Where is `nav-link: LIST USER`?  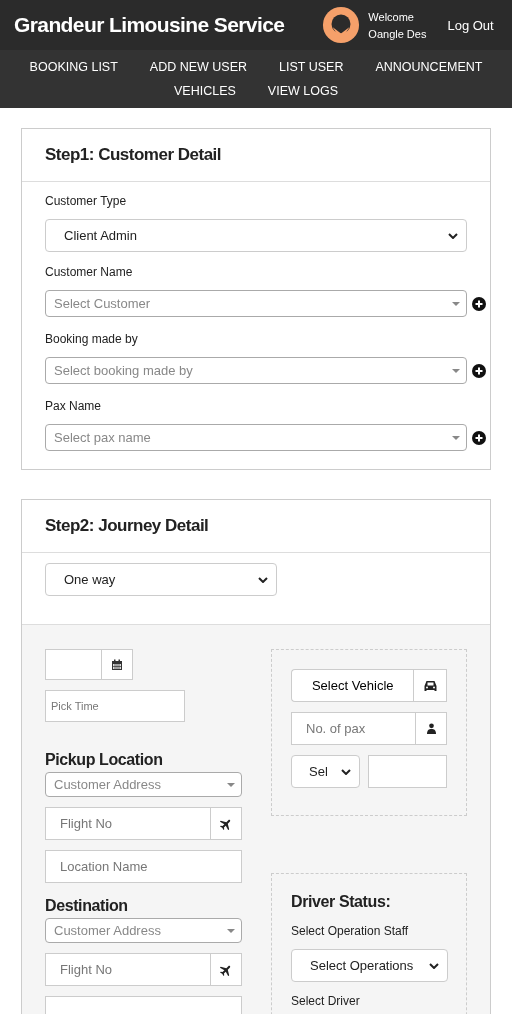
nav-link: LIST USER is located at coordinates (311, 67).